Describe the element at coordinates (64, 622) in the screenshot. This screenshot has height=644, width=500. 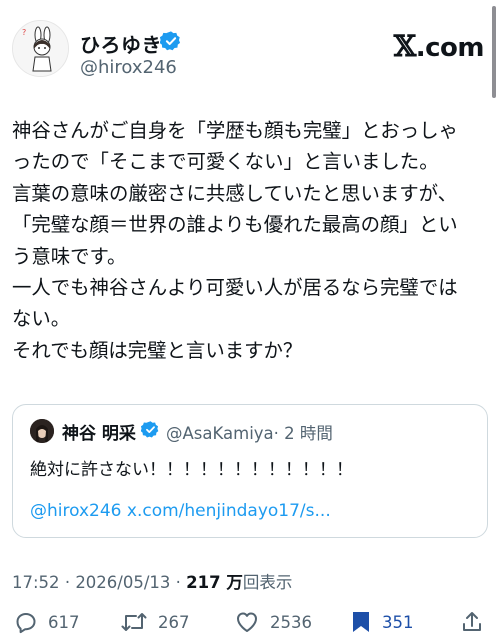
I see `reply-count: 617` at that location.